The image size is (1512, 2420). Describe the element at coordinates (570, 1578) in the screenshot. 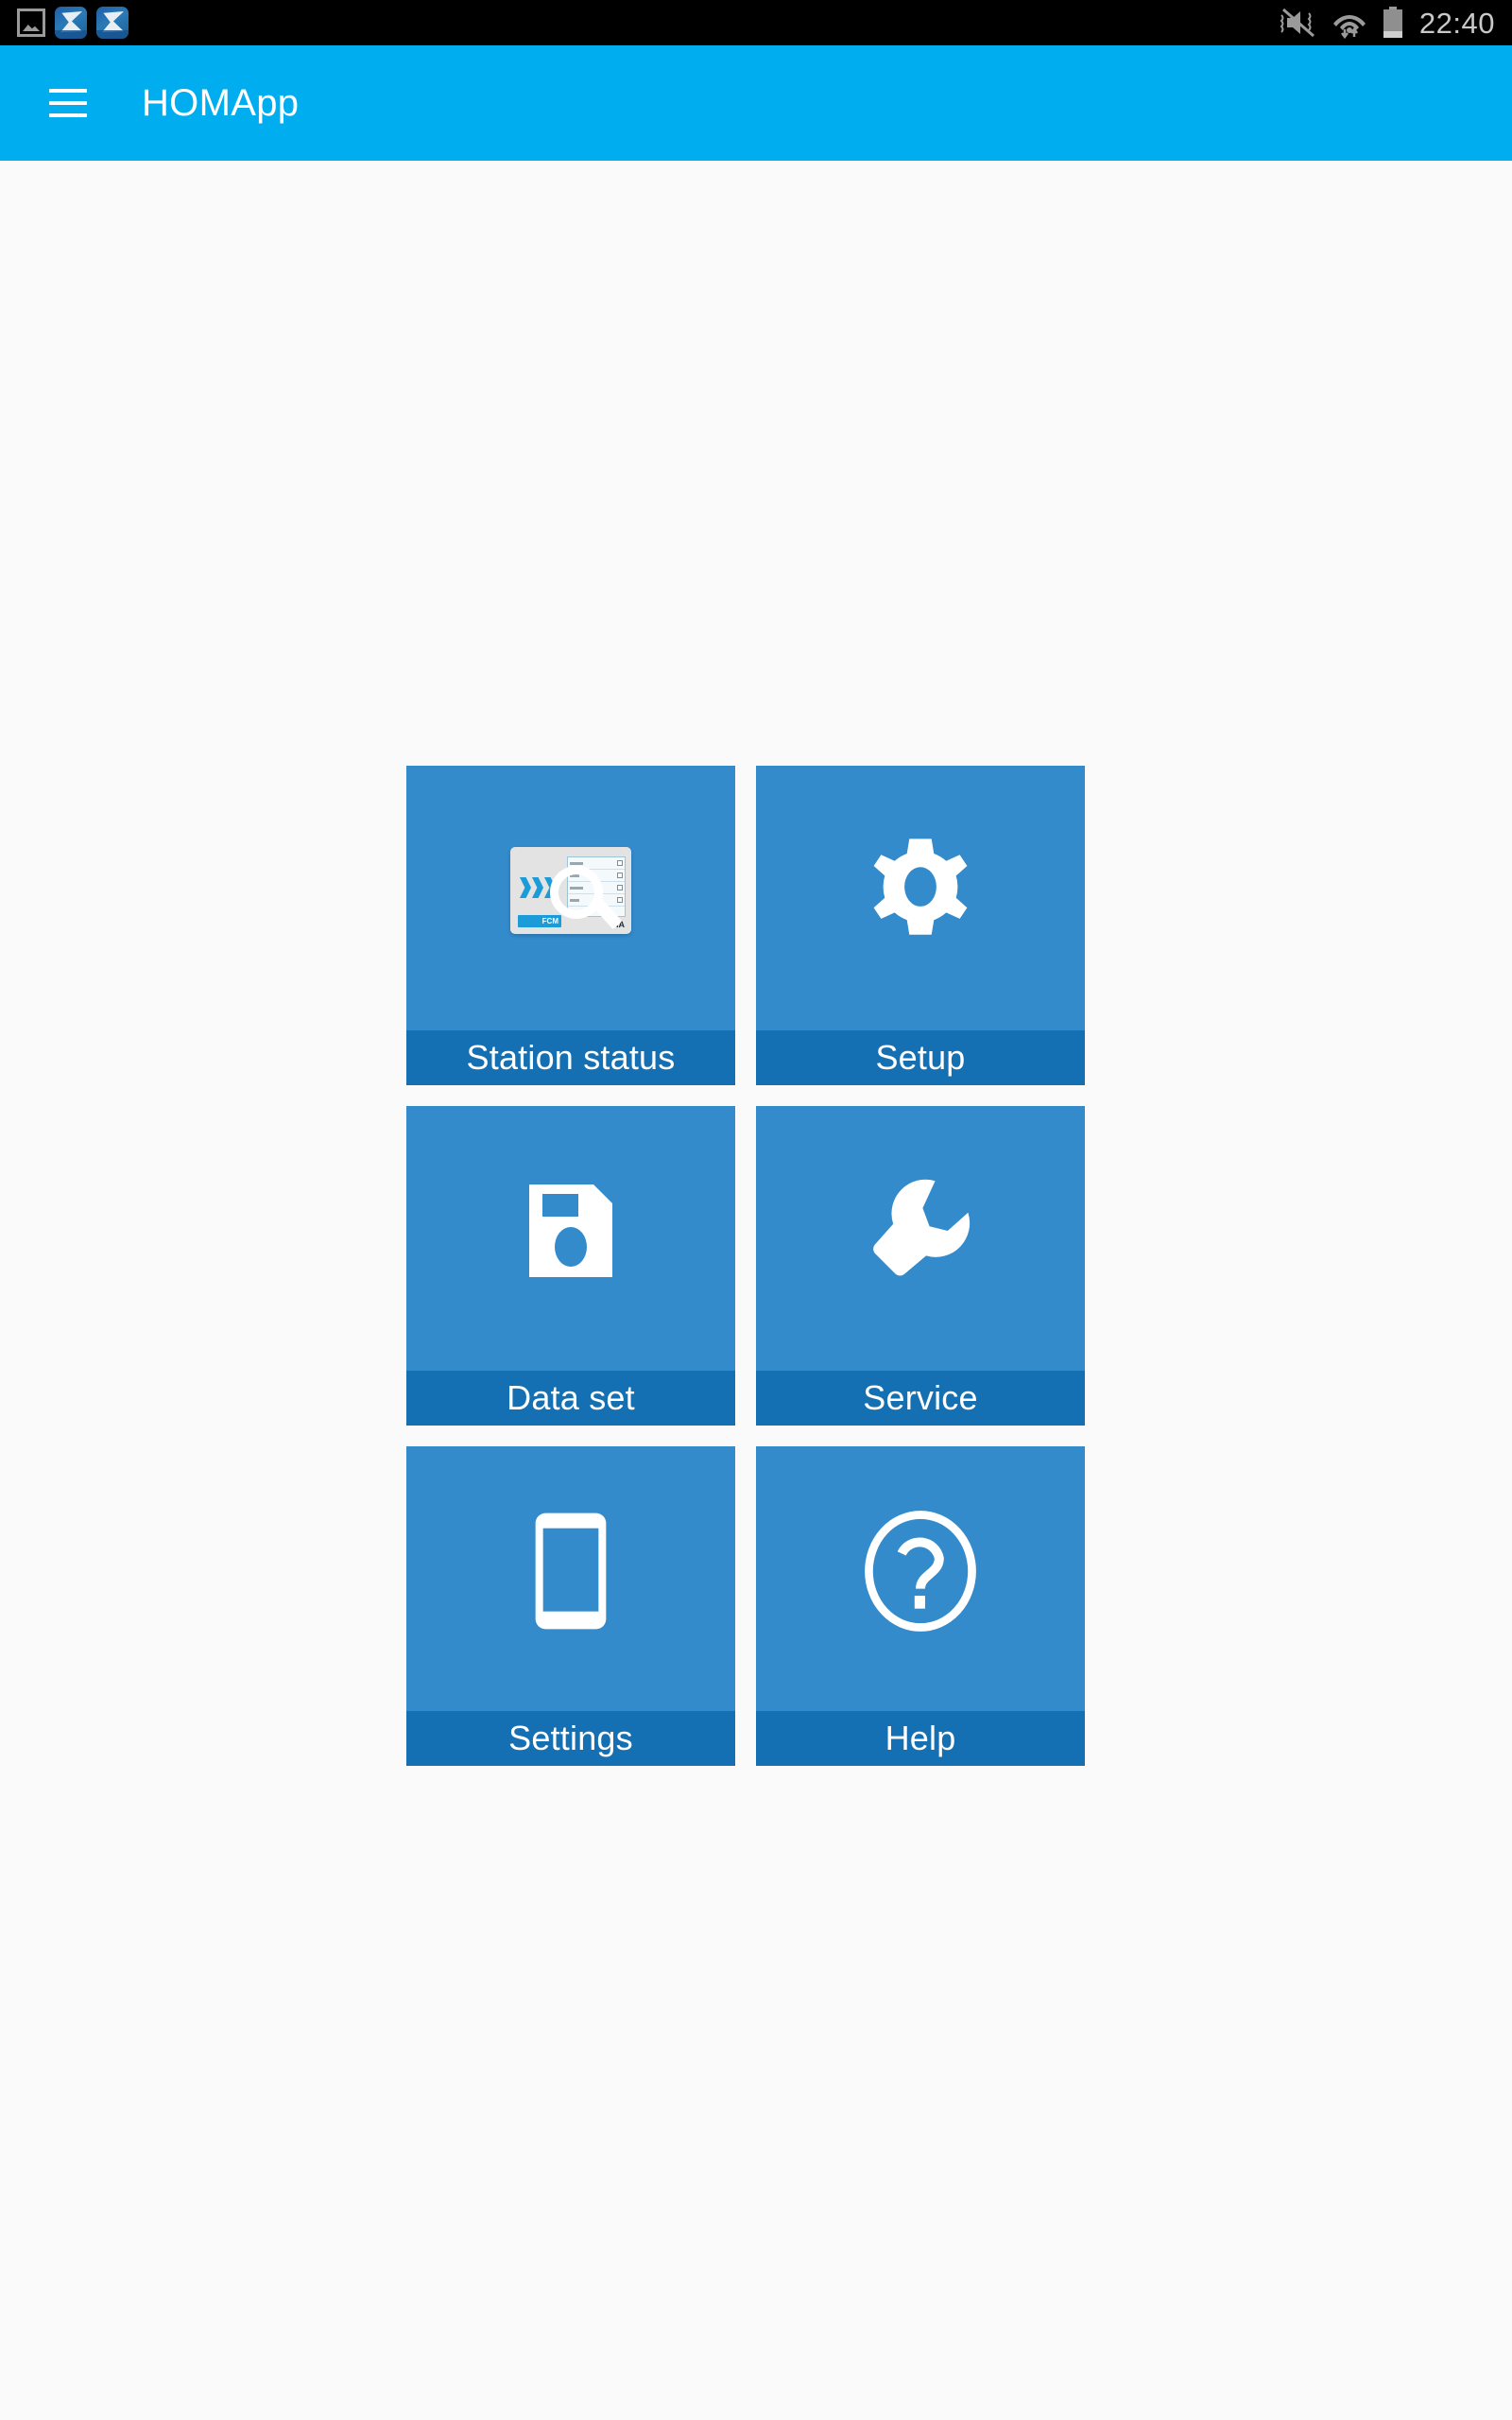

I see `smartphone-icon` at that location.